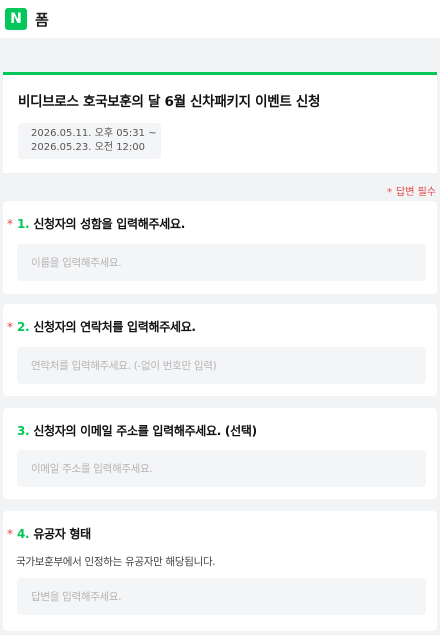 The height and width of the screenshot is (635, 440). I want to click on question-heading-1: * 1. 신청자의 성함을 입력해주세요., so click(96, 223).